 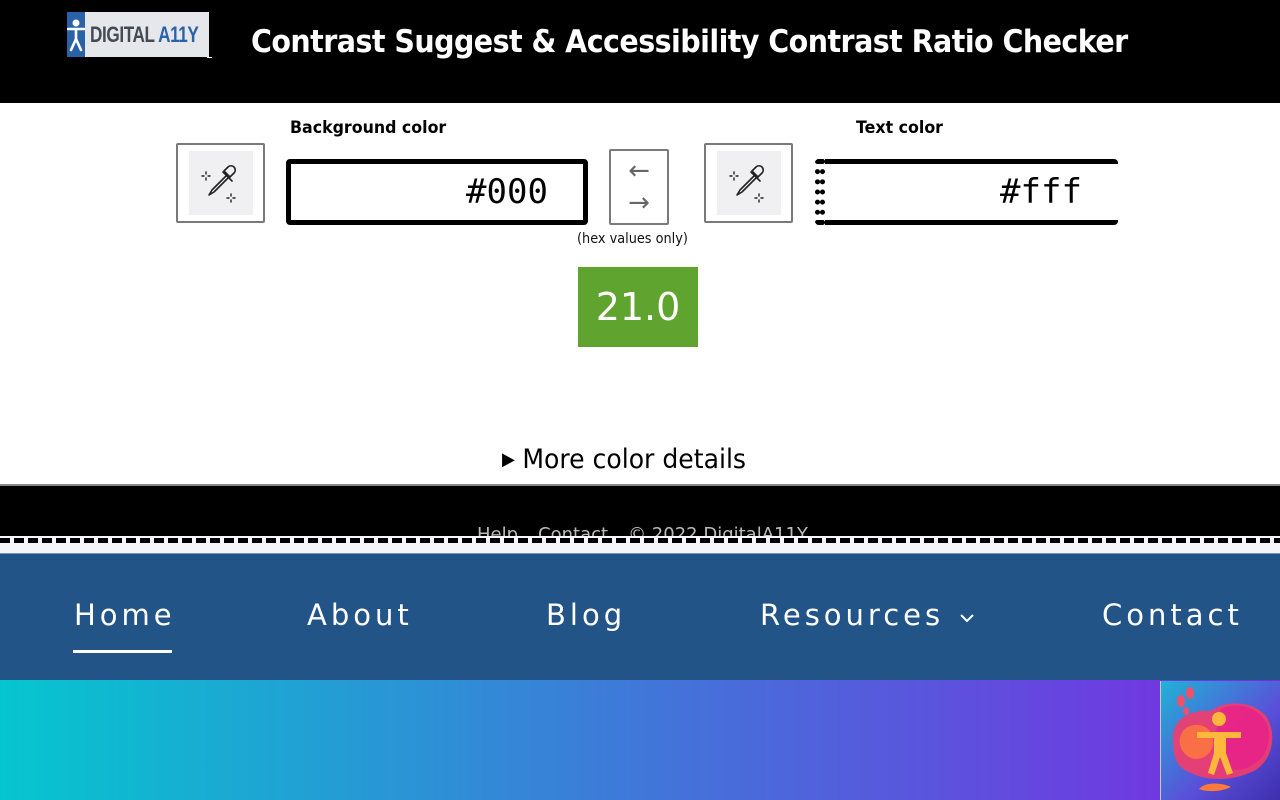 I want to click on disclosure-triangle-icon: ▶, so click(x=508, y=459).